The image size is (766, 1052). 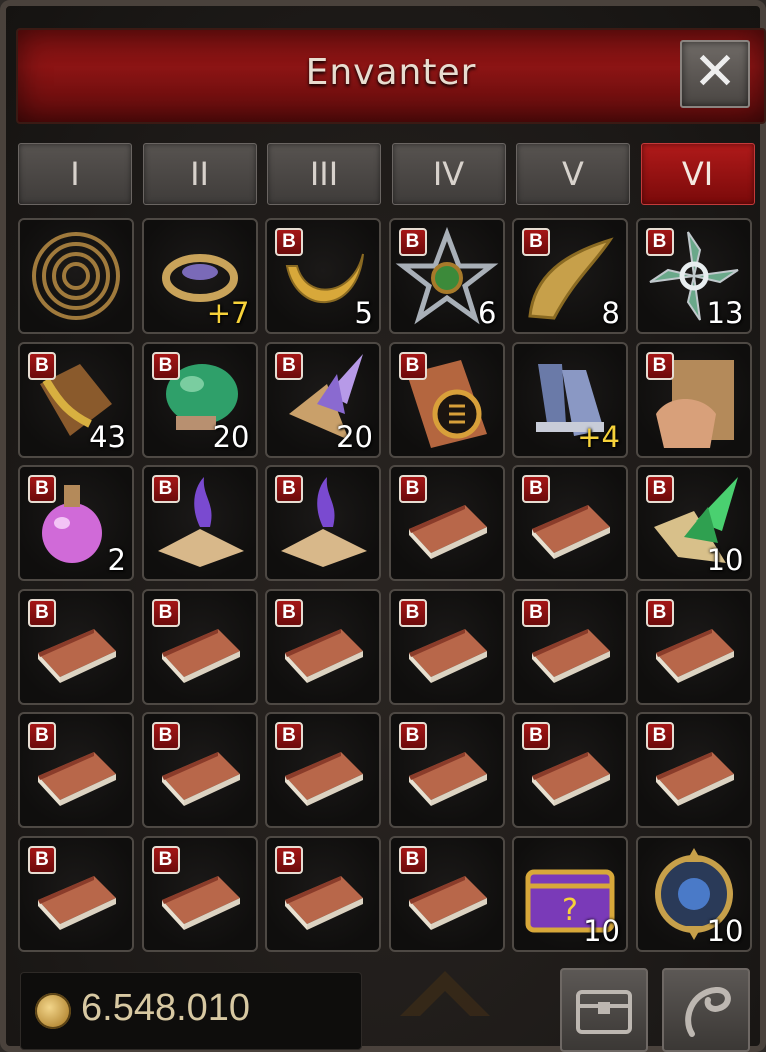 What do you see at coordinates (725, 313) in the screenshot?
I see `item-quantity: 13` at bounding box center [725, 313].